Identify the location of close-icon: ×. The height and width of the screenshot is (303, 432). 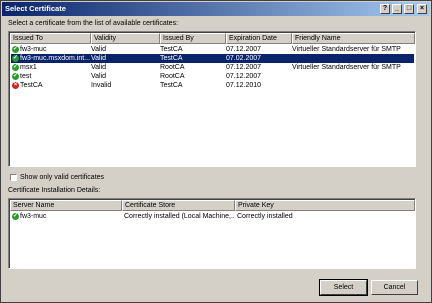
(422, 9).